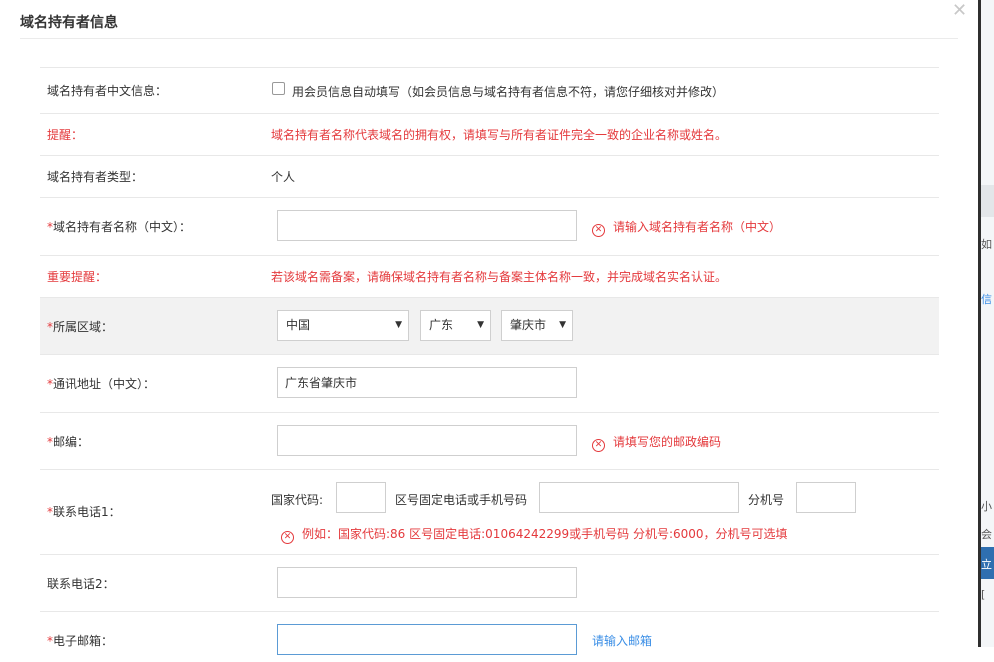  What do you see at coordinates (986, 244) in the screenshot?
I see `background-text: 如` at bounding box center [986, 244].